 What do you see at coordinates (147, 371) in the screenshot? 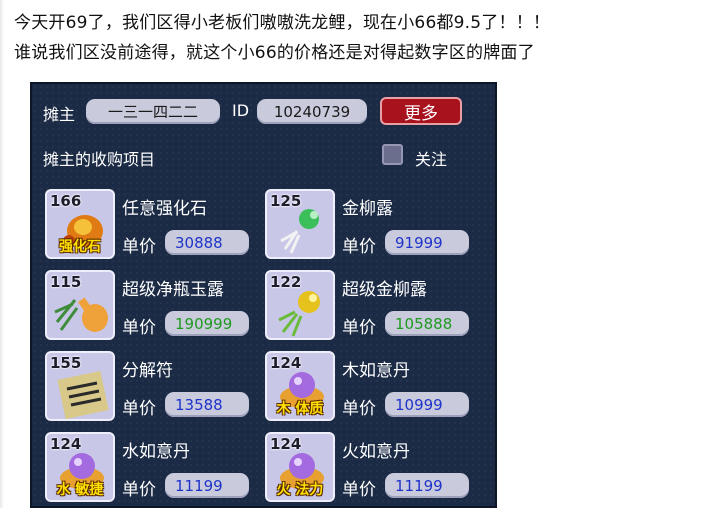
I see `item-name: 分解符` at bounding box center [147, 371].